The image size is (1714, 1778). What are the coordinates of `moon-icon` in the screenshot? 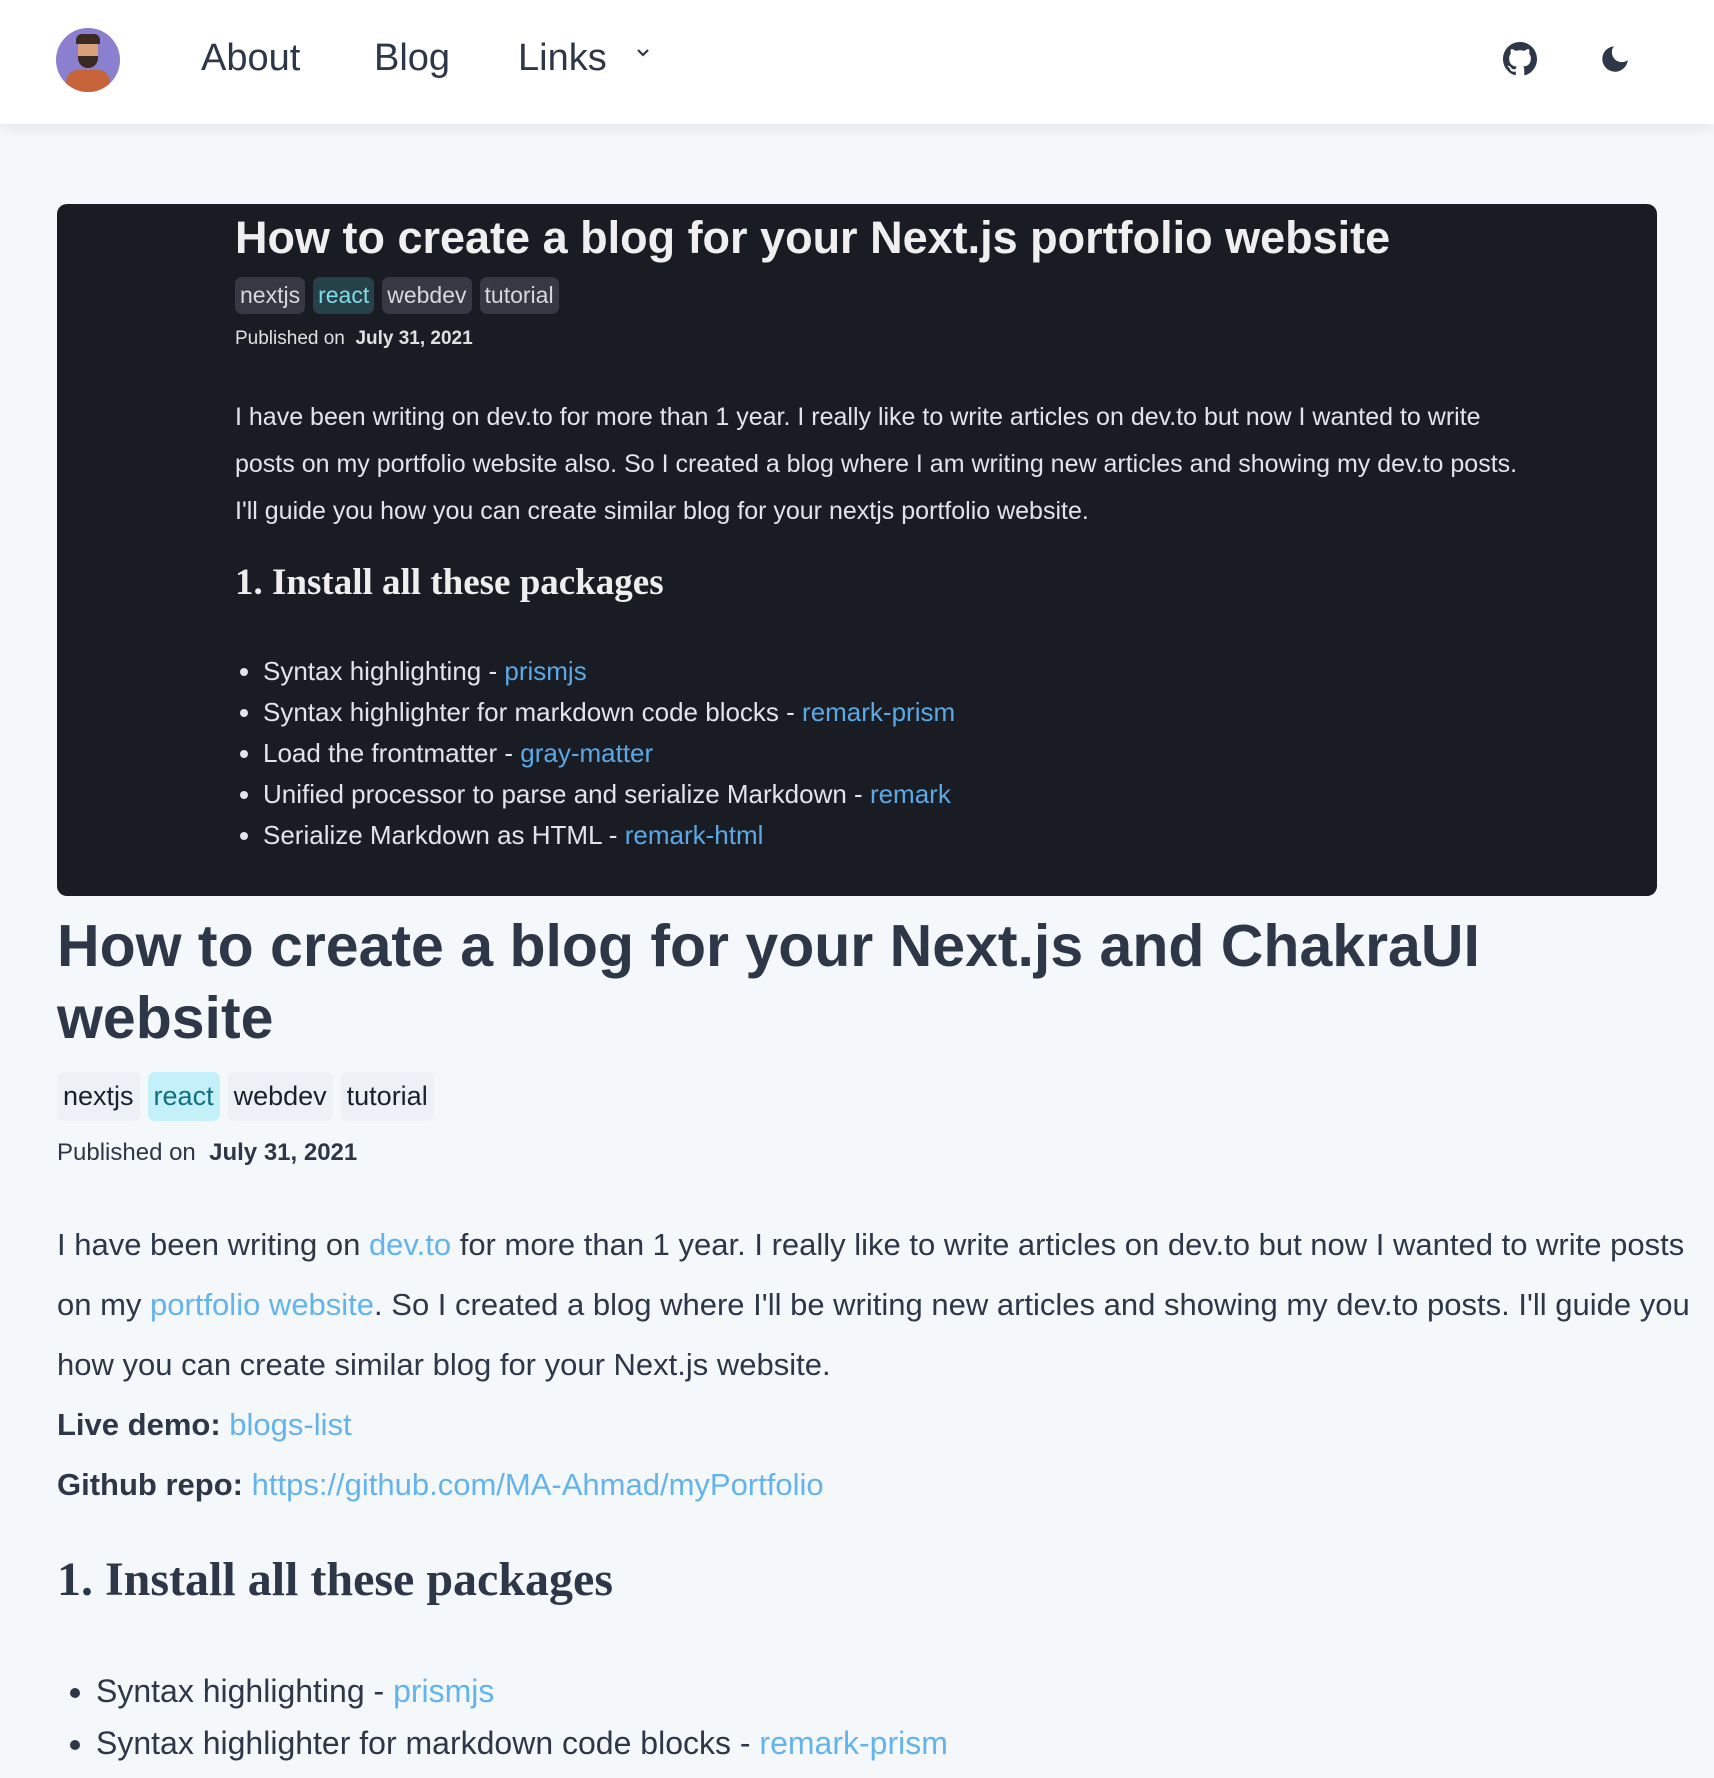 It's located at (1615, 59).